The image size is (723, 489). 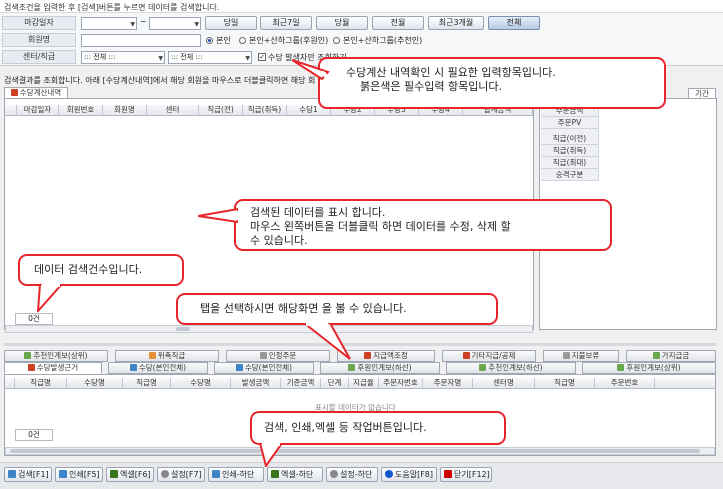 What do you see at coordinates (289, 40) in the screenshot?
I see `radio-sponsor-label: 본인+산하그룹(후원인)` at bounding box center [289, 40].